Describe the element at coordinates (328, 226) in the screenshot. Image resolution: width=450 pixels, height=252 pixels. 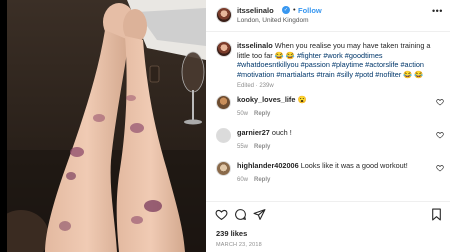
I see `post-actions-bar: 239 likes MARCH 23, 2018` at that location.